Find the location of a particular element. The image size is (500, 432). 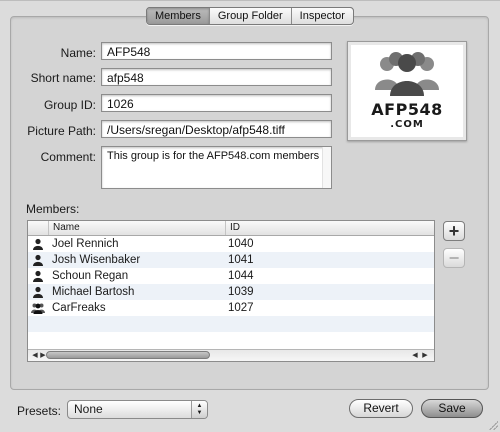

remove-member-button: − is located at coordinates (454, 258).